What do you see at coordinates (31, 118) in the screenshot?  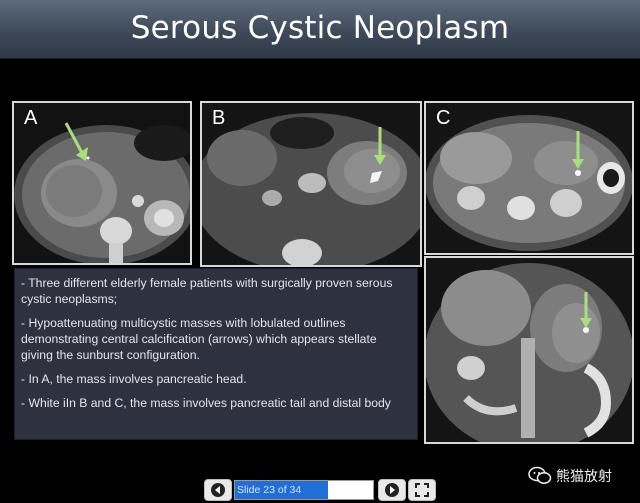 I see `panel-label-a: A` at bounding box center [31, 118].